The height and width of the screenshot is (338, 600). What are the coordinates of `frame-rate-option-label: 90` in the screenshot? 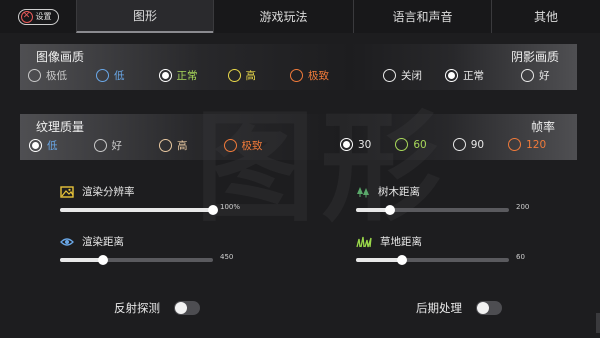 It's located at (477, 144).